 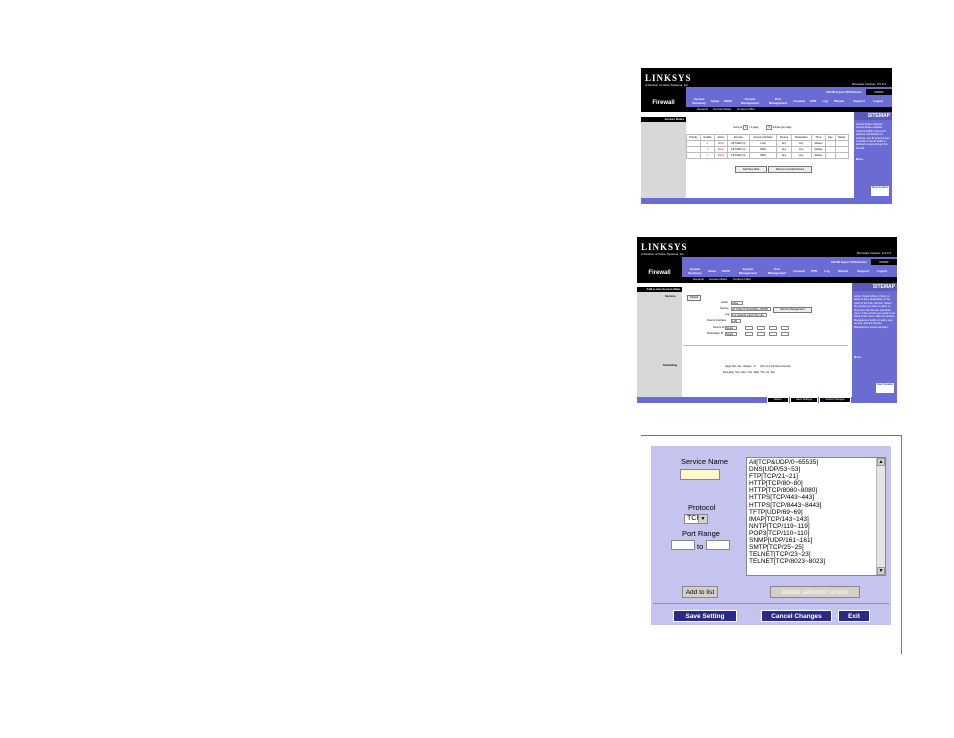 I want to click on list-item: FTP[TCP/21~21], so click(x=816, y=476).